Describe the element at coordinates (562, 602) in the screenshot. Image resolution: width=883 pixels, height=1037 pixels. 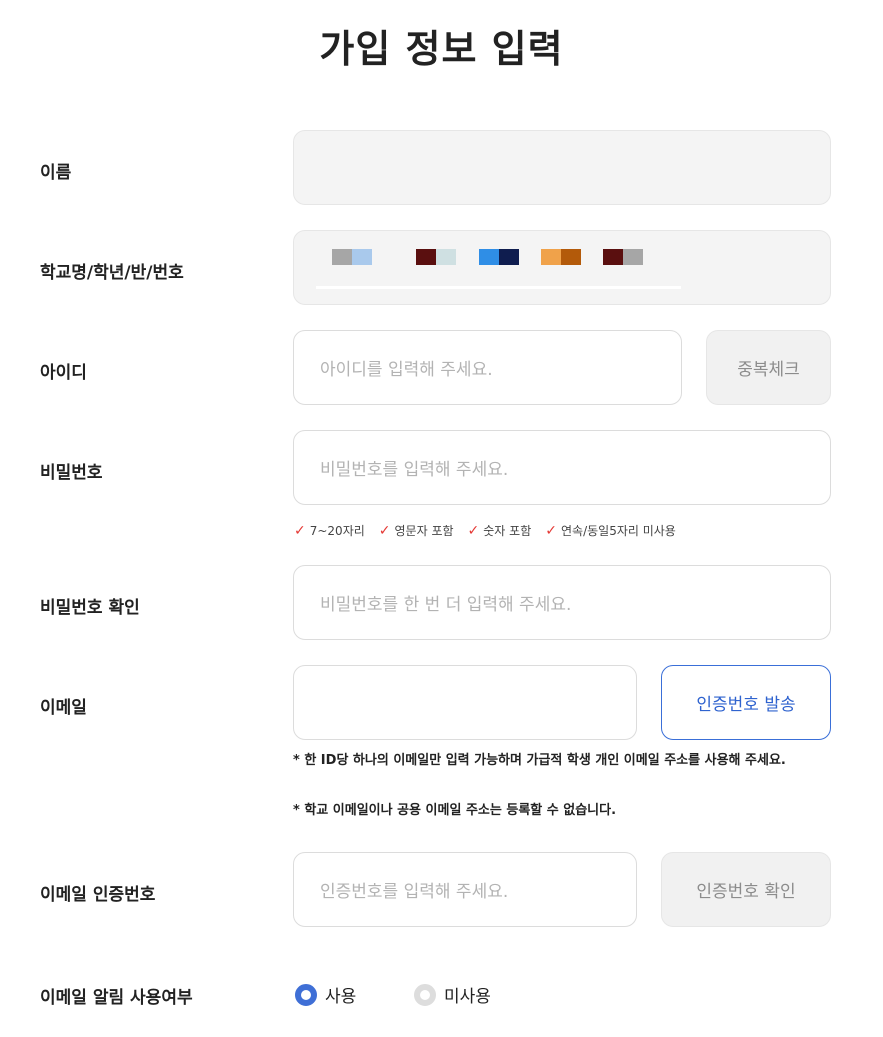
I see `password-confirm-input: 비밀번호를 한 번 더 입력해 주세요.` at that location.